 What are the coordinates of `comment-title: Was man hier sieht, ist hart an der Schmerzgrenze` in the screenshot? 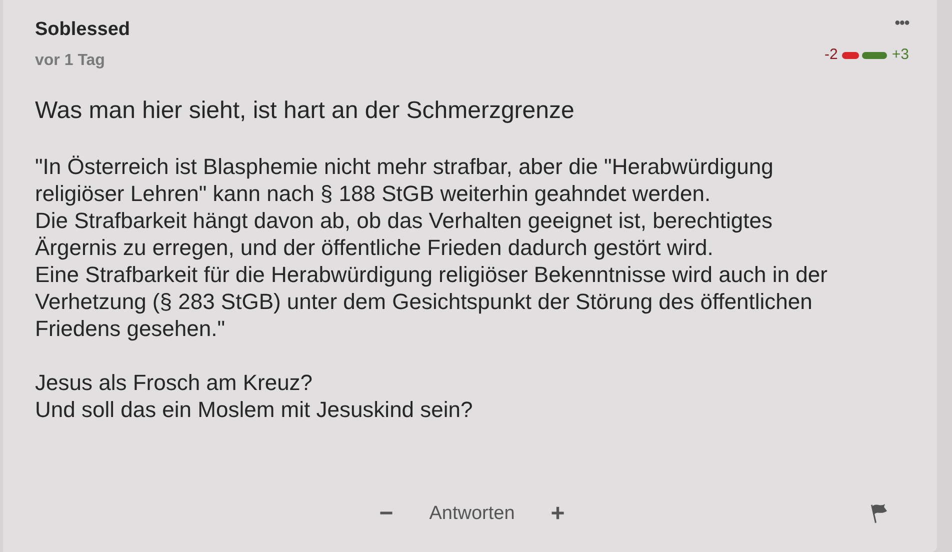 It's located at (305, 111).